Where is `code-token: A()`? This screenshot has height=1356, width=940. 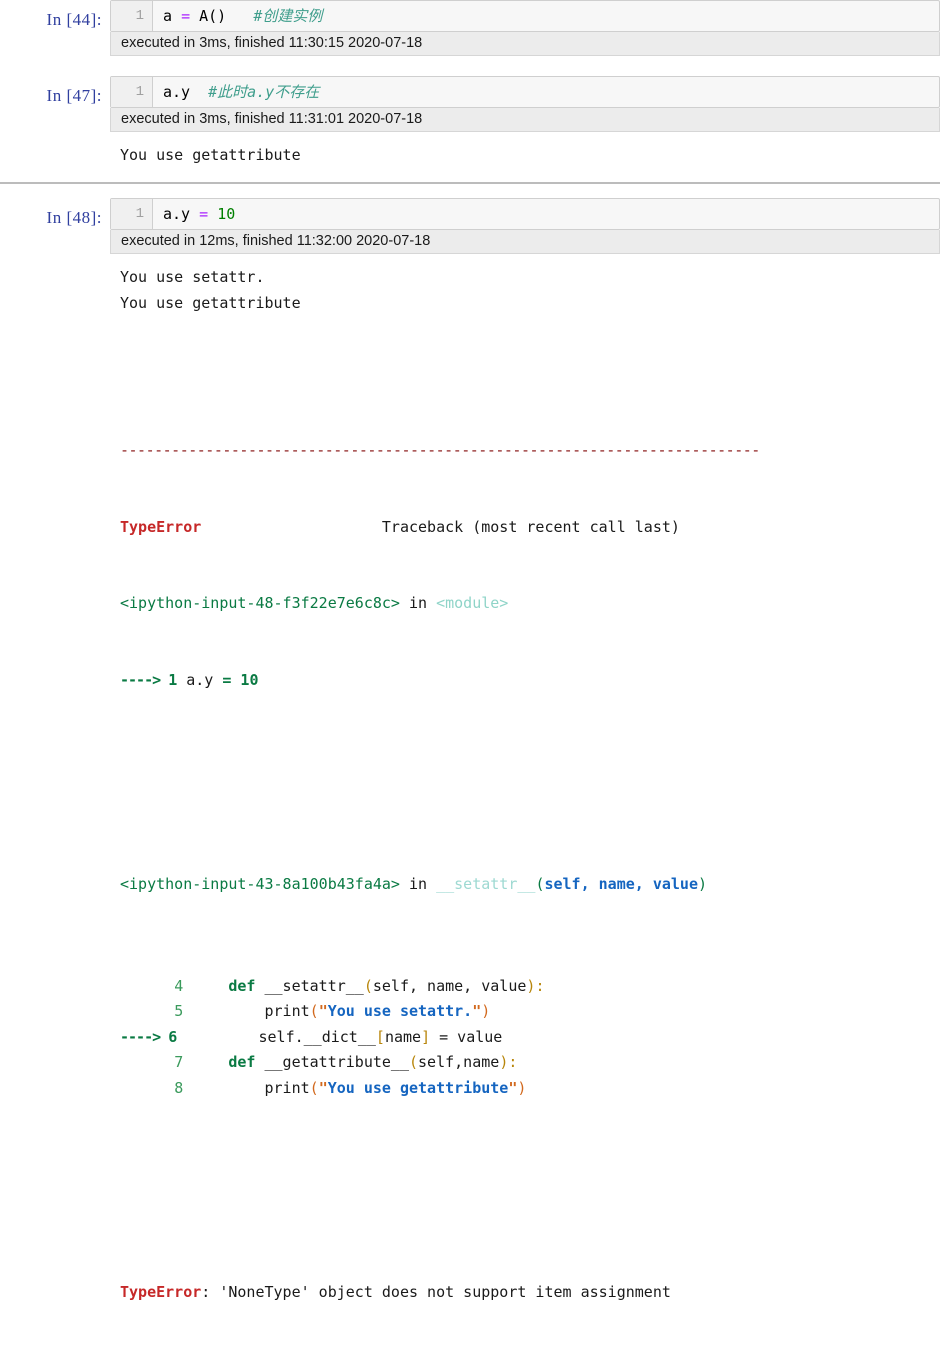
code-token: A() is located at coordinates (222, 16).